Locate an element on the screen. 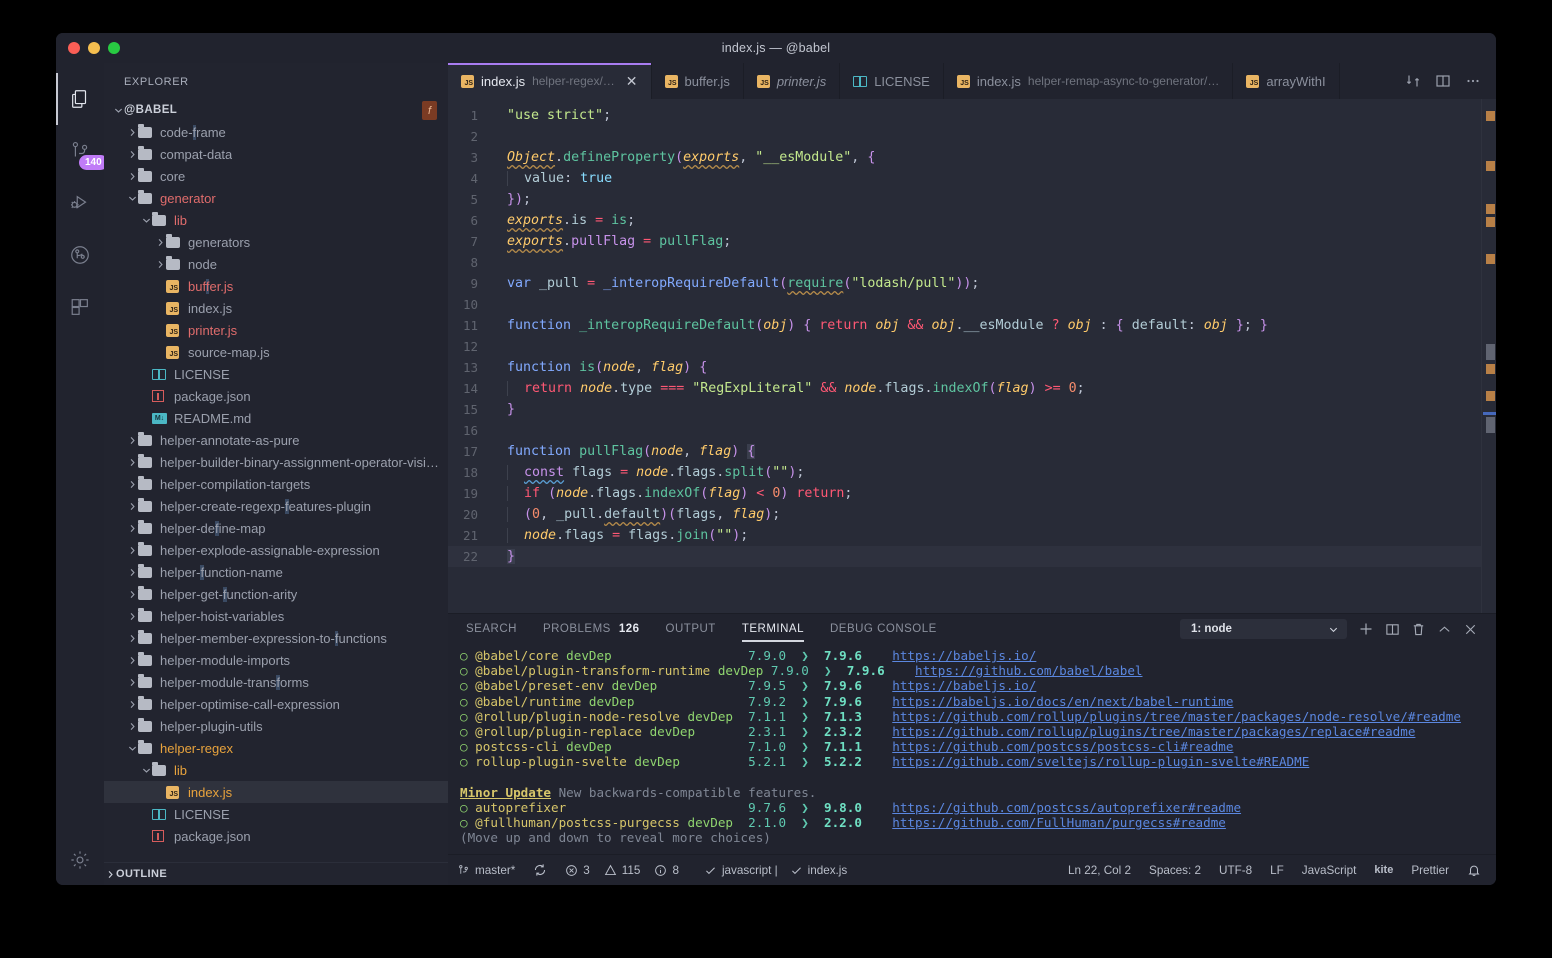 This screenshot has width=1552, height=958. activity-item-source-control: 140 is located at coordinates (82, 151).